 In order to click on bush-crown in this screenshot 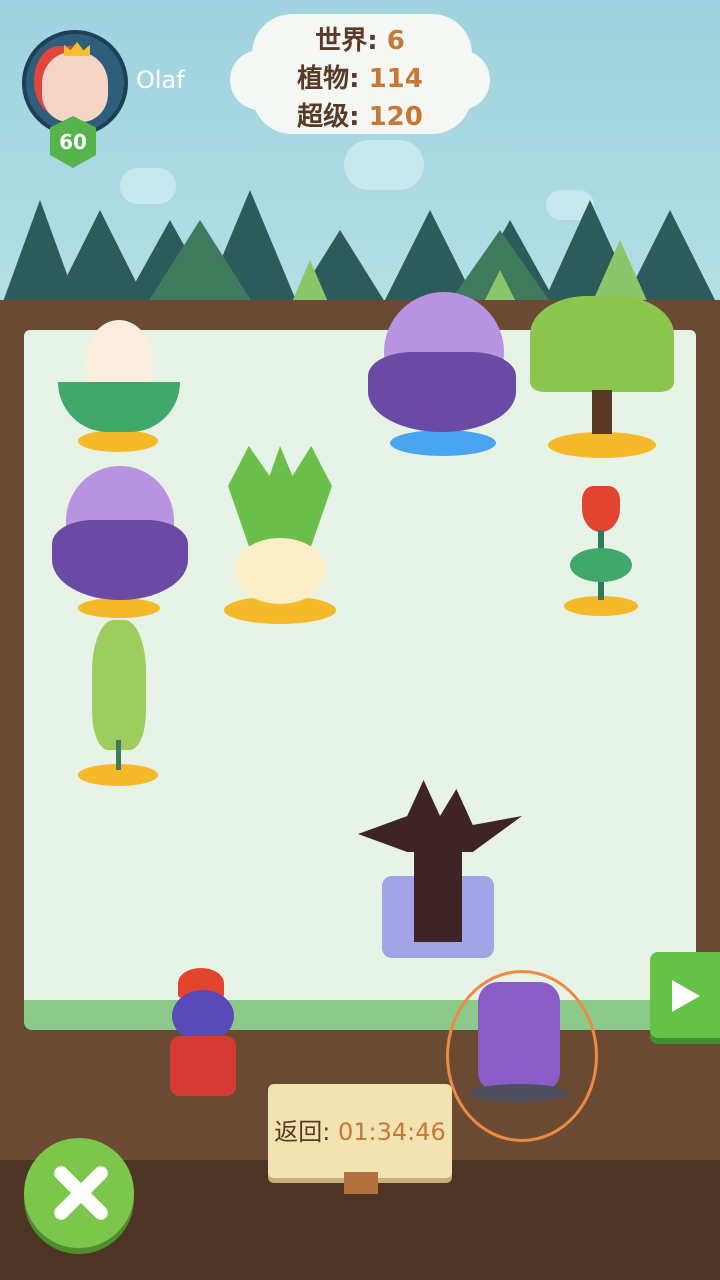, I will do `click(602, 344)`.